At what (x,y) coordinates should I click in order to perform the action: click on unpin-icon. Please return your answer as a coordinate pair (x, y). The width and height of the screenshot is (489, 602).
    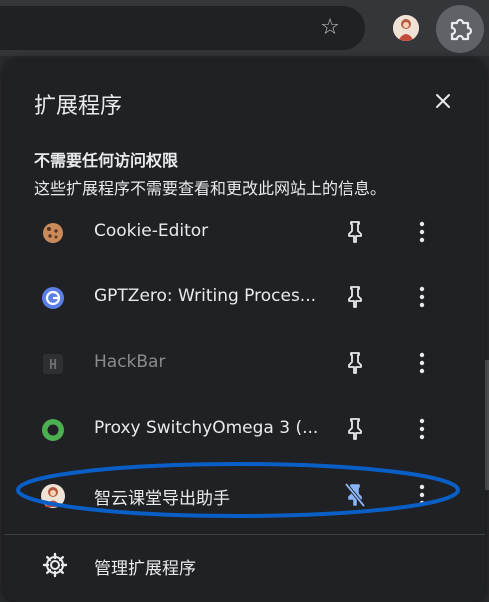
    Looking at the image, I should click on (355, 495).